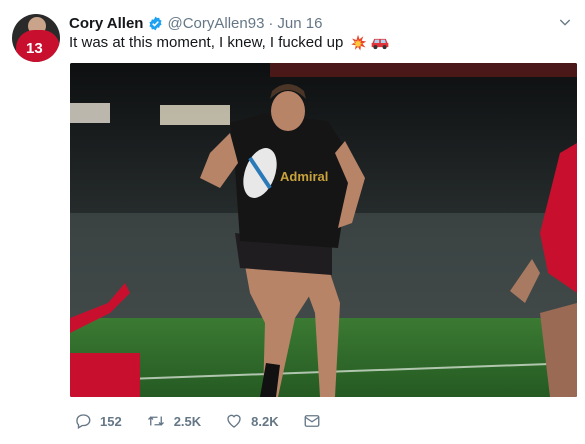 The width and height of the screenshot is (585, 444). Describe the element at coordinates (106, 23) in the screenshot. I see `author-name: Cory Allen` at that location.